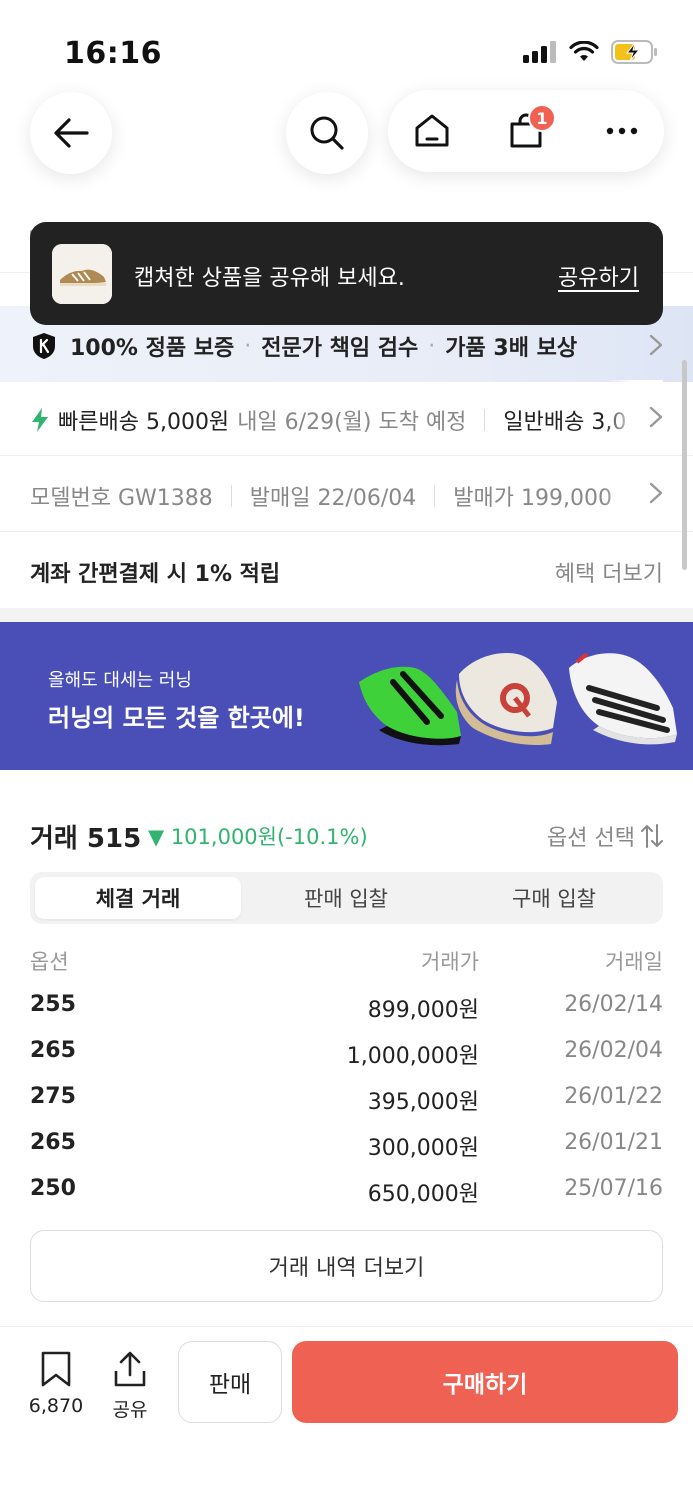 This screenshot has width=693, height=1500. I want to click on bottom-action-bar: 6,870 공유 판매 구매하기, so click(346, 1413).